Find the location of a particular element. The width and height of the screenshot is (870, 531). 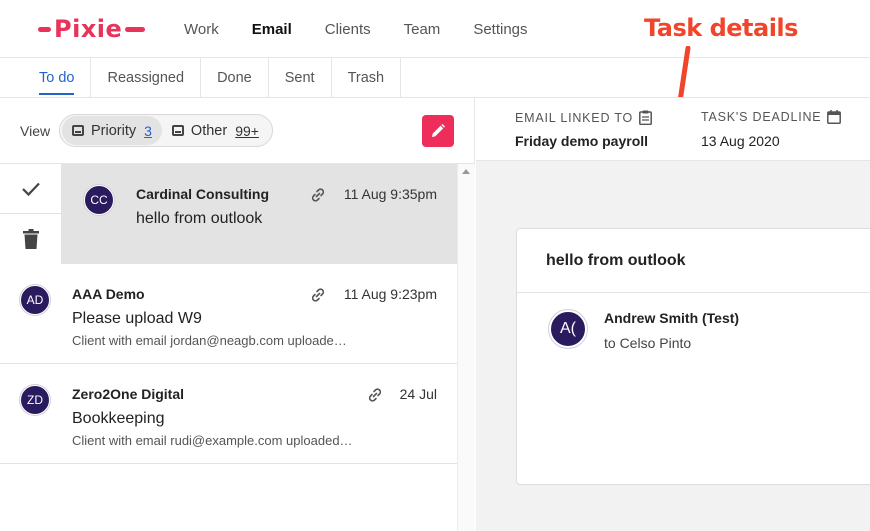

email-subject: Bookkeeping is located at coordinates (118, 418).